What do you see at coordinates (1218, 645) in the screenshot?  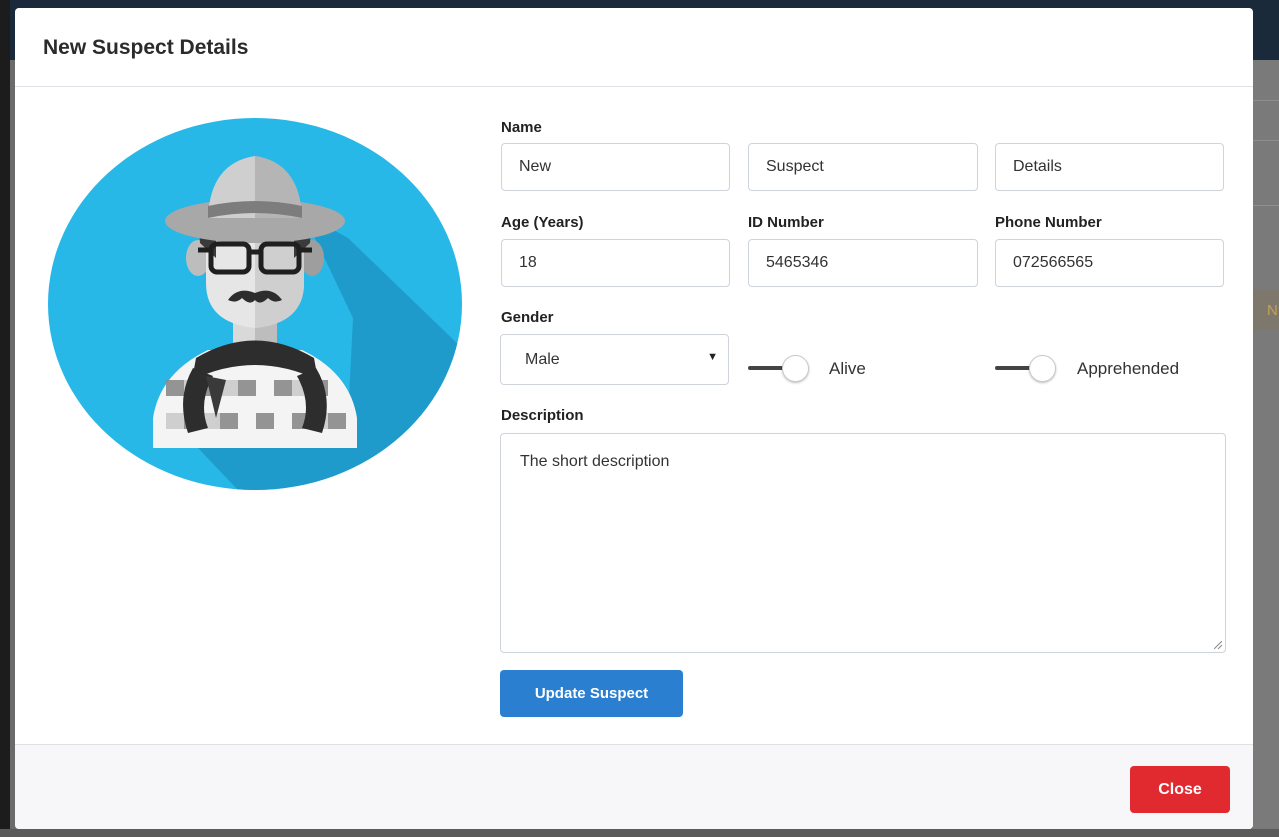 I see `resize-grip-icon` at bounding box center [1218, 645].